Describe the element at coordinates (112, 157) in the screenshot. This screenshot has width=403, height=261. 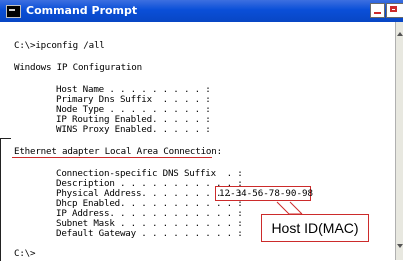
I see `adapter-heading-underline` at that location.